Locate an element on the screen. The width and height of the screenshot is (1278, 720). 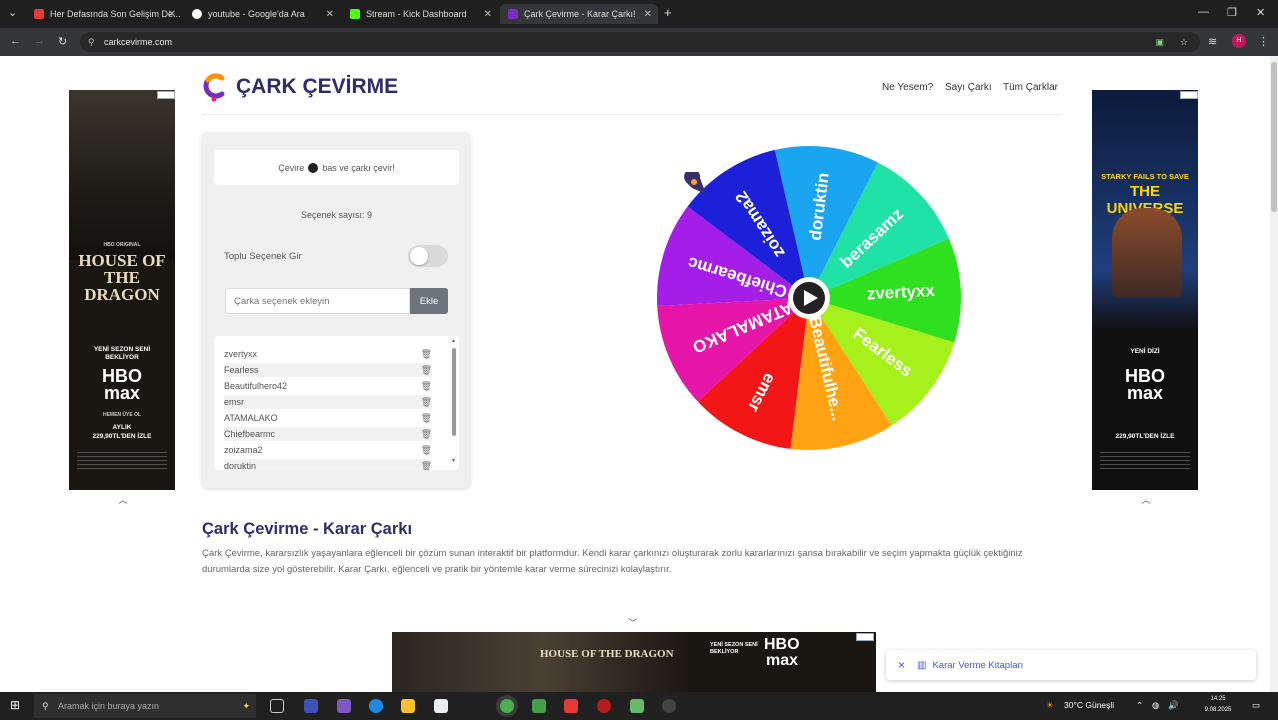
spin-hint: Çevire bas ve çarkı çevir! is located at coordinates (336, 167).